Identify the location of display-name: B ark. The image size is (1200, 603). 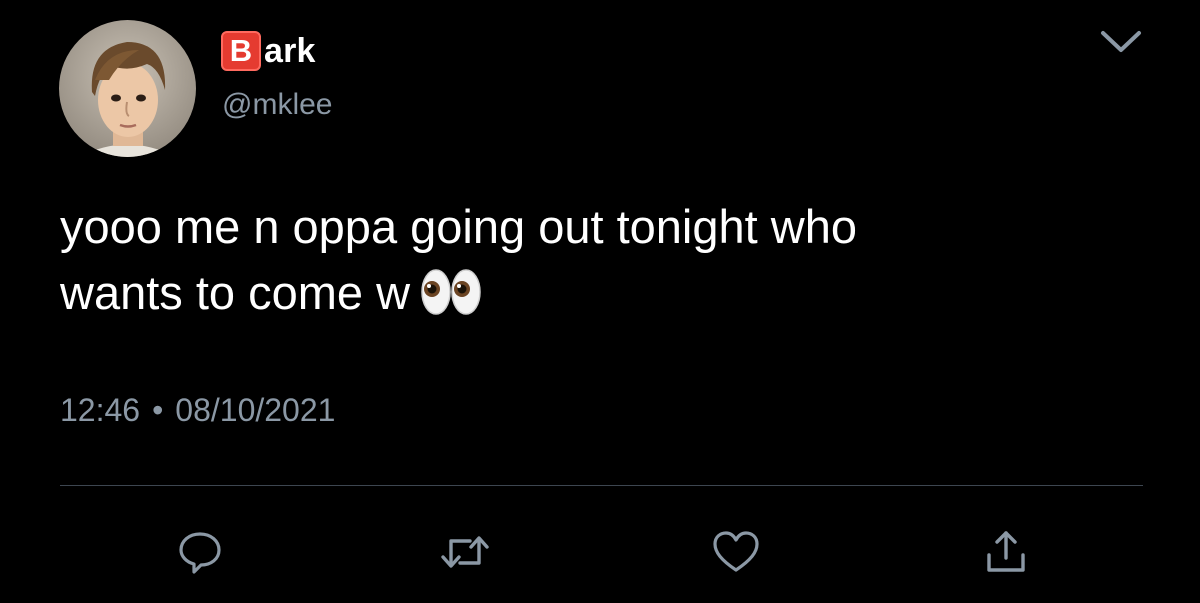
(268, 51).